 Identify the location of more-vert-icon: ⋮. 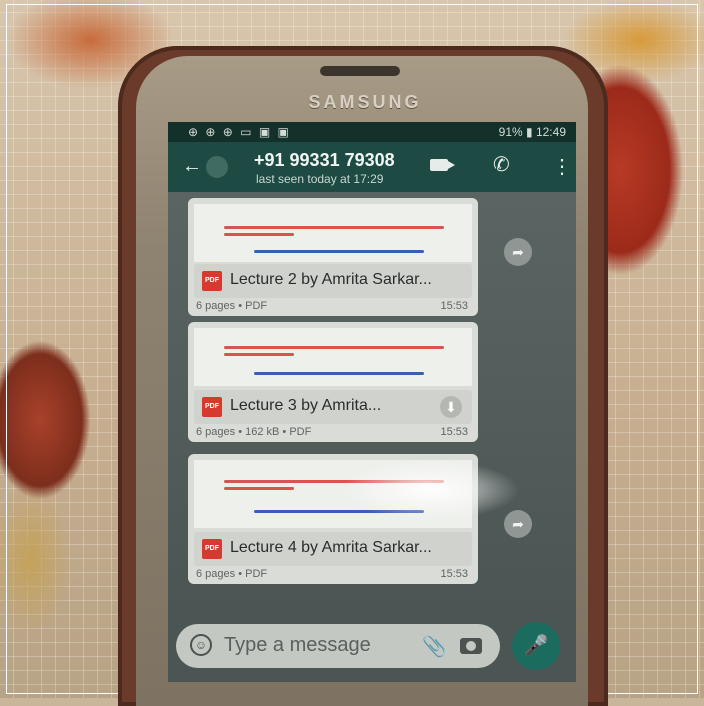
(562, 166).